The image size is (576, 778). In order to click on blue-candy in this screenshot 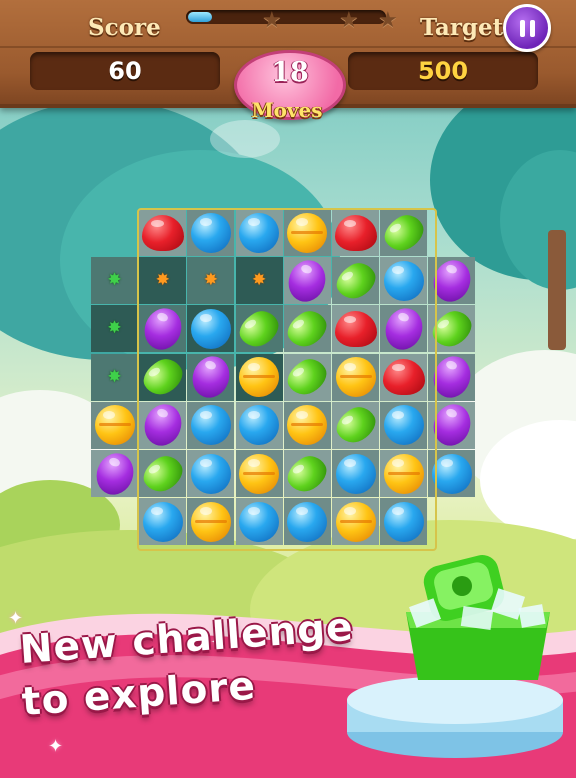, I will do `click(451, 473)`.